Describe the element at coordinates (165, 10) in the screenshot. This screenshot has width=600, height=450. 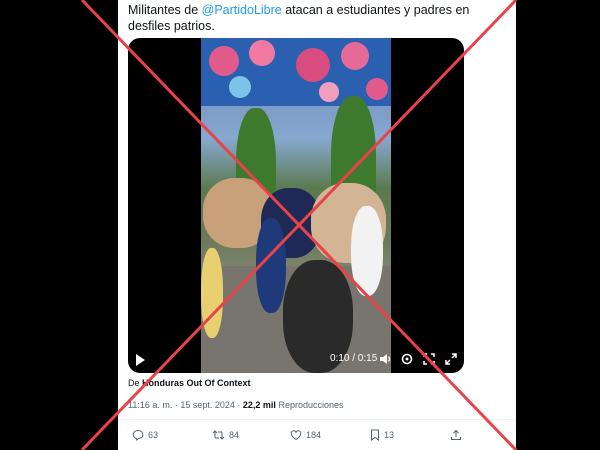
I see `tweet-text-before: Militantes de` at that location.